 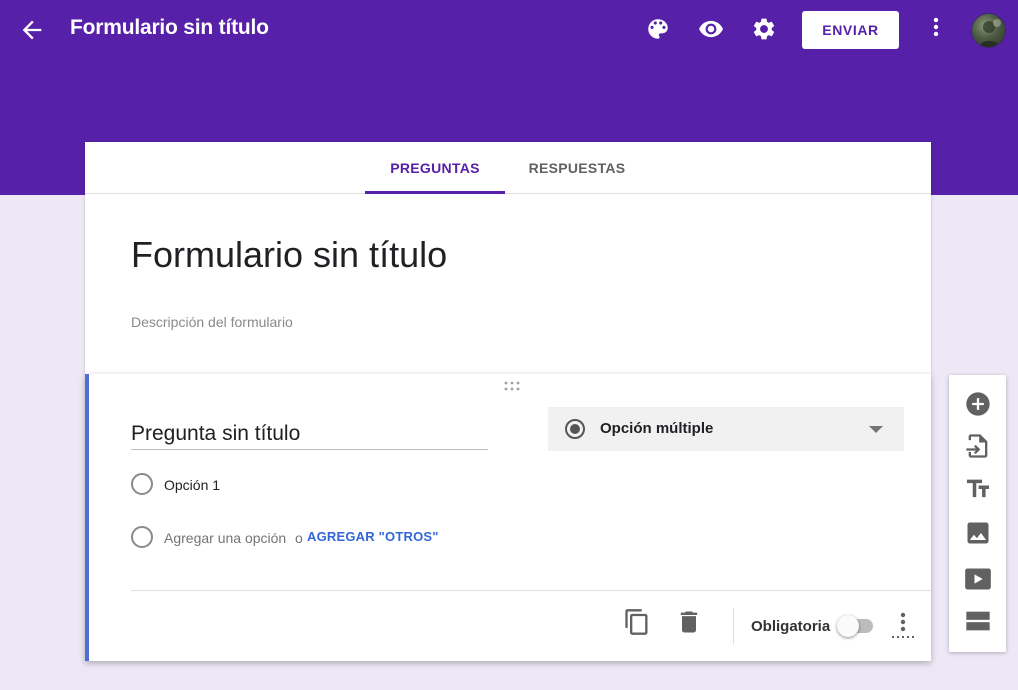 I want to click on caret-down-icon, so click(x=876, y=430).